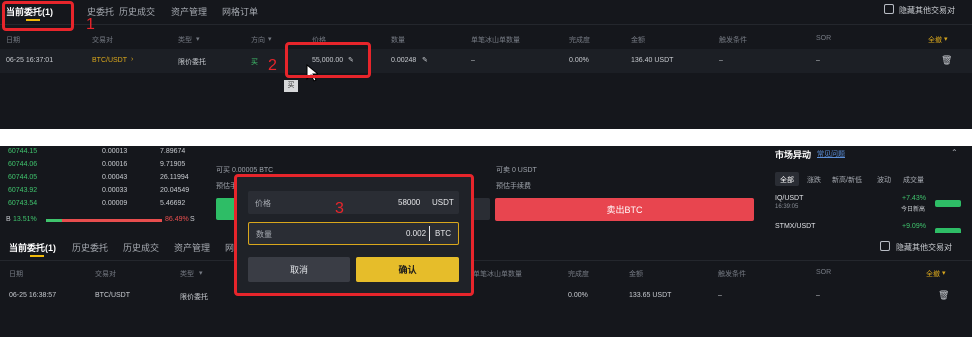 The width and height of the screenshot is (972, 337). Describe the element at coordinates (795, 226) in the screenshot. I see `mover-pair: STMX/USDT` at that location.